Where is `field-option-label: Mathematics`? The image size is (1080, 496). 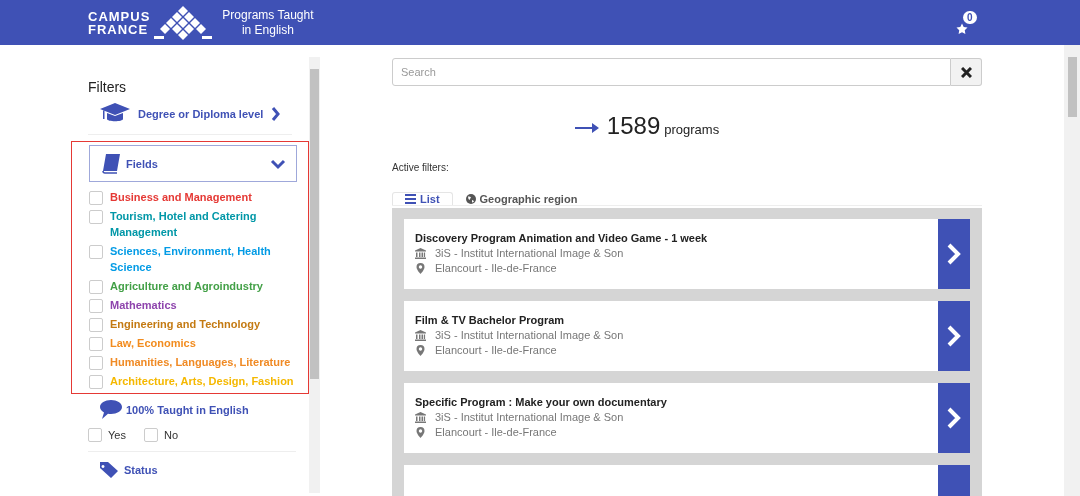 field-option-label: Mathematics is located at coordinates (205, 305).